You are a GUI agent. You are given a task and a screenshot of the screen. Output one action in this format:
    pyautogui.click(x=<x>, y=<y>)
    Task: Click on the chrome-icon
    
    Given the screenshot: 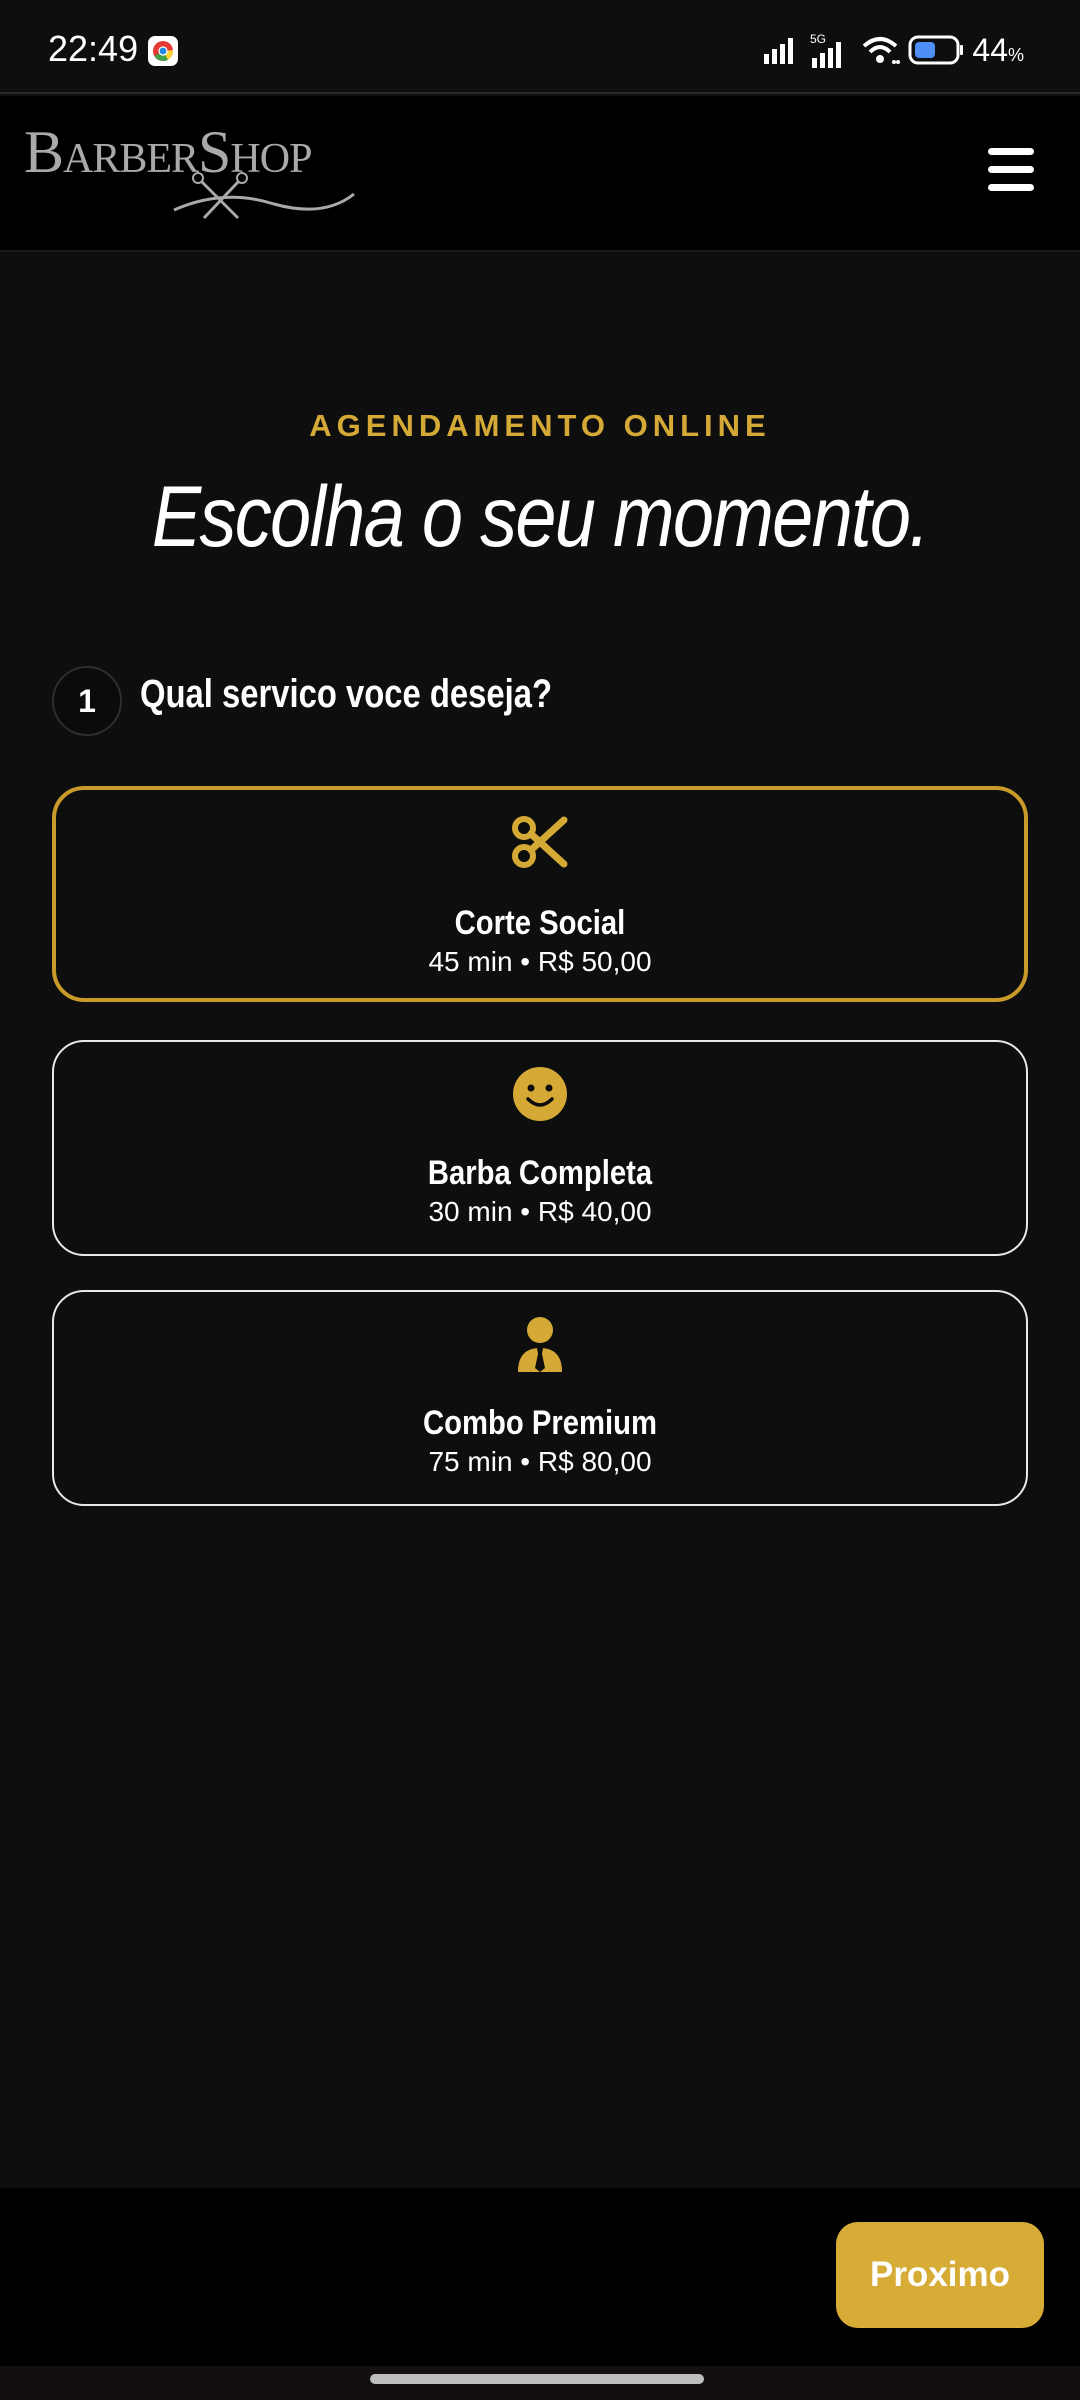 What is the action you would take?
    pyautogui.click(x=163, y=51)
    